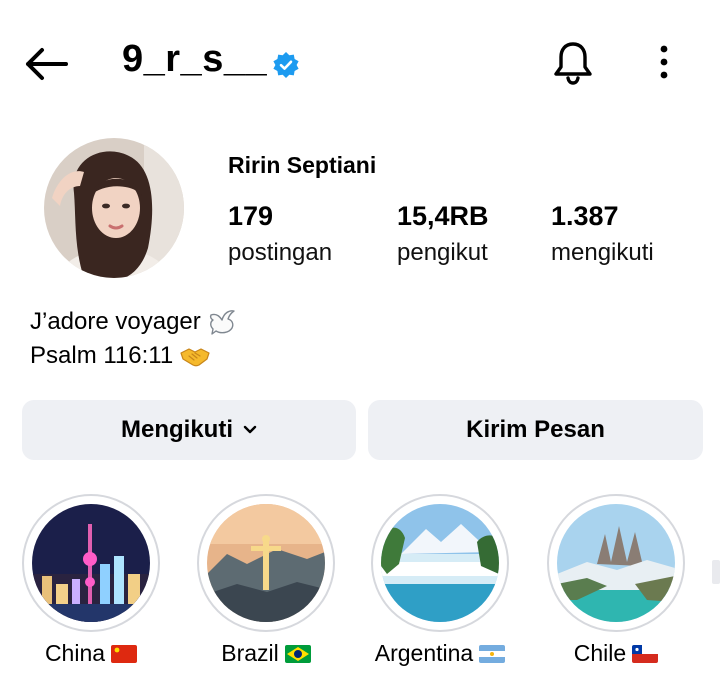 This screenshot has width=720, height=700. Describe the element at coordinates (443, 235) in the screenshot. I see `followers-count: 15,4RB pengikut` at that location.